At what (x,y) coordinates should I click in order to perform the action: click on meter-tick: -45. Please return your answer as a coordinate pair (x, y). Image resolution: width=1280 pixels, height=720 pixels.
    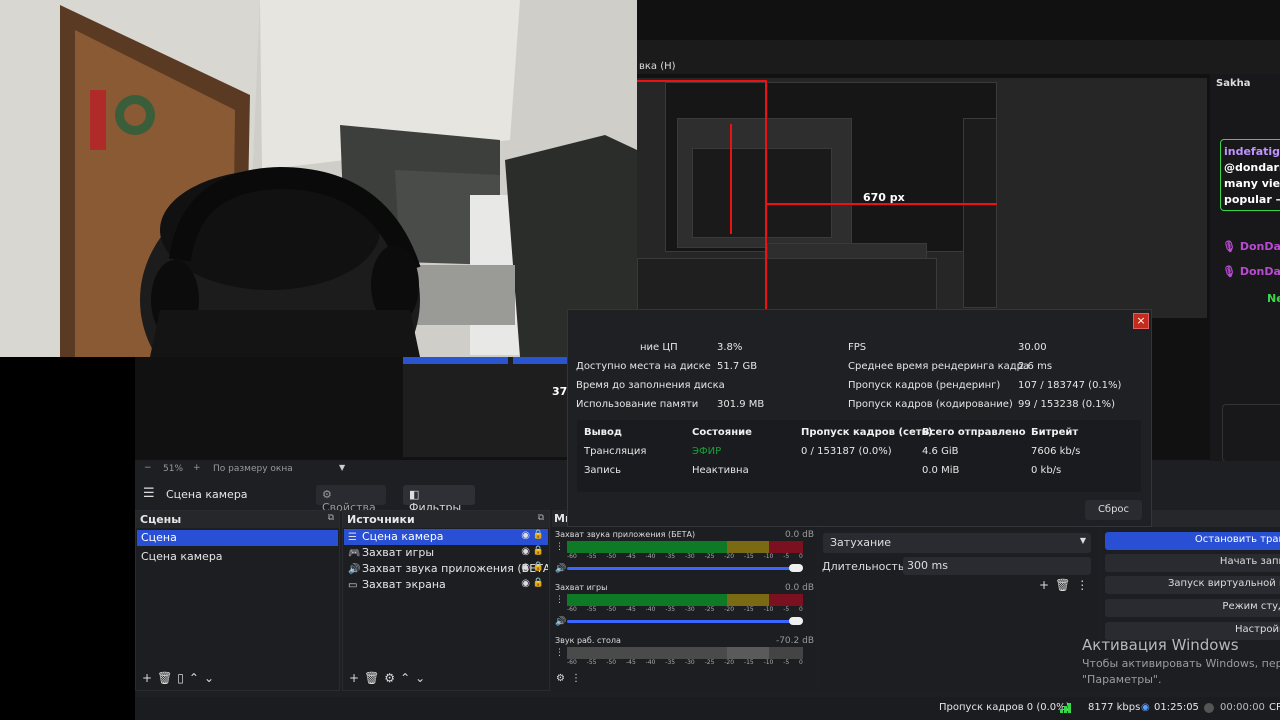
    Looking at the image, I should click on (630, 609).